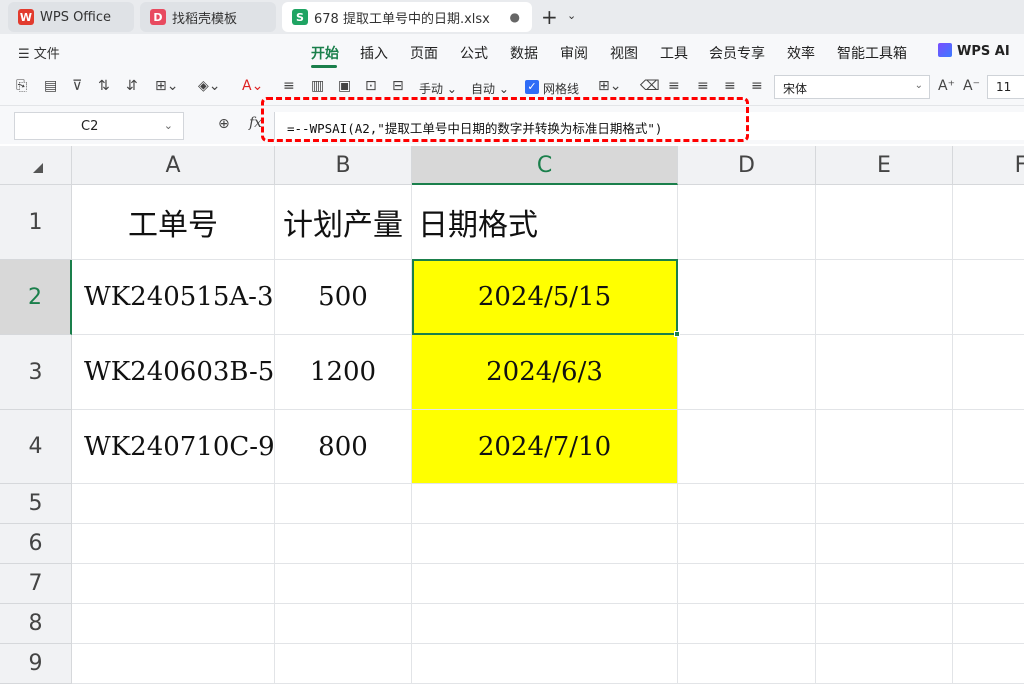  What do you see at coordinates (36, 584) in the screenshot?
I see `row-header-7: 7` at bounding box center [36, 584].